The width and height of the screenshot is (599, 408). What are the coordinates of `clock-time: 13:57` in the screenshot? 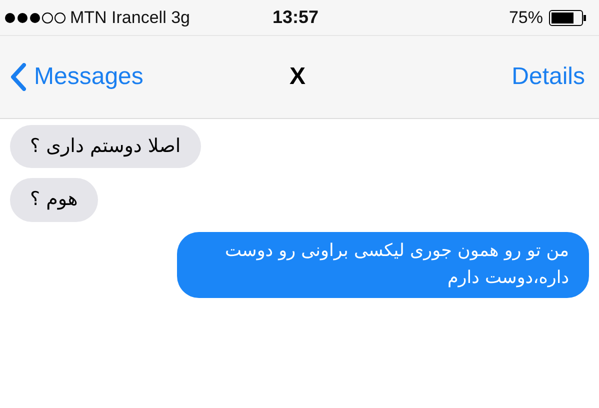 It's located at (295, 17).